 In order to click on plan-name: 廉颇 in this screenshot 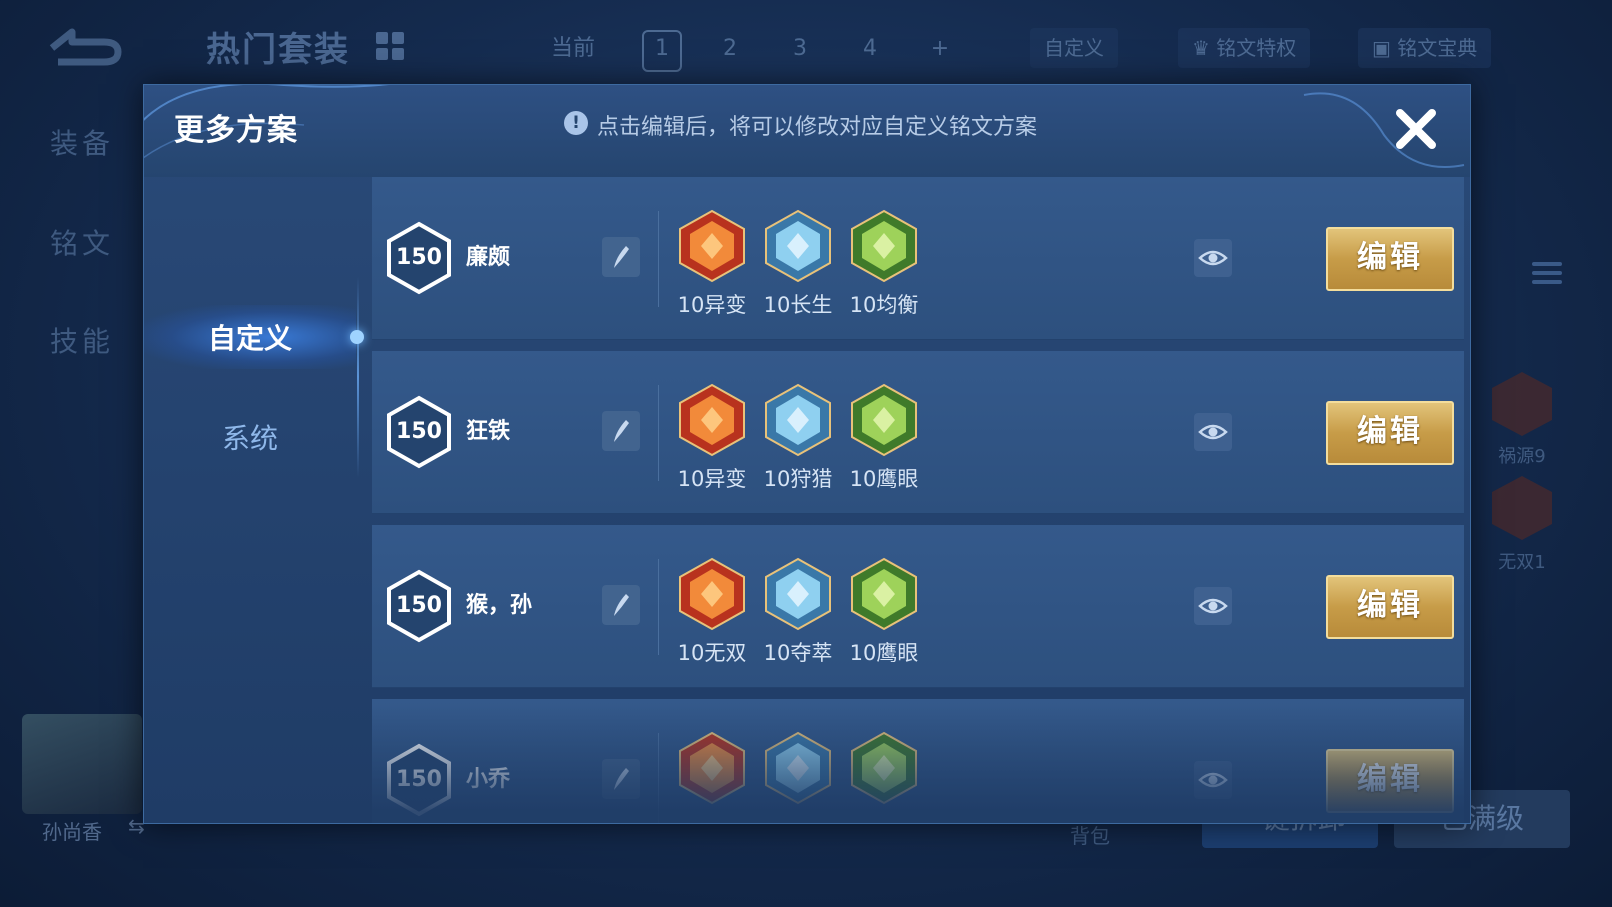, I will do `click(488, 257)`.